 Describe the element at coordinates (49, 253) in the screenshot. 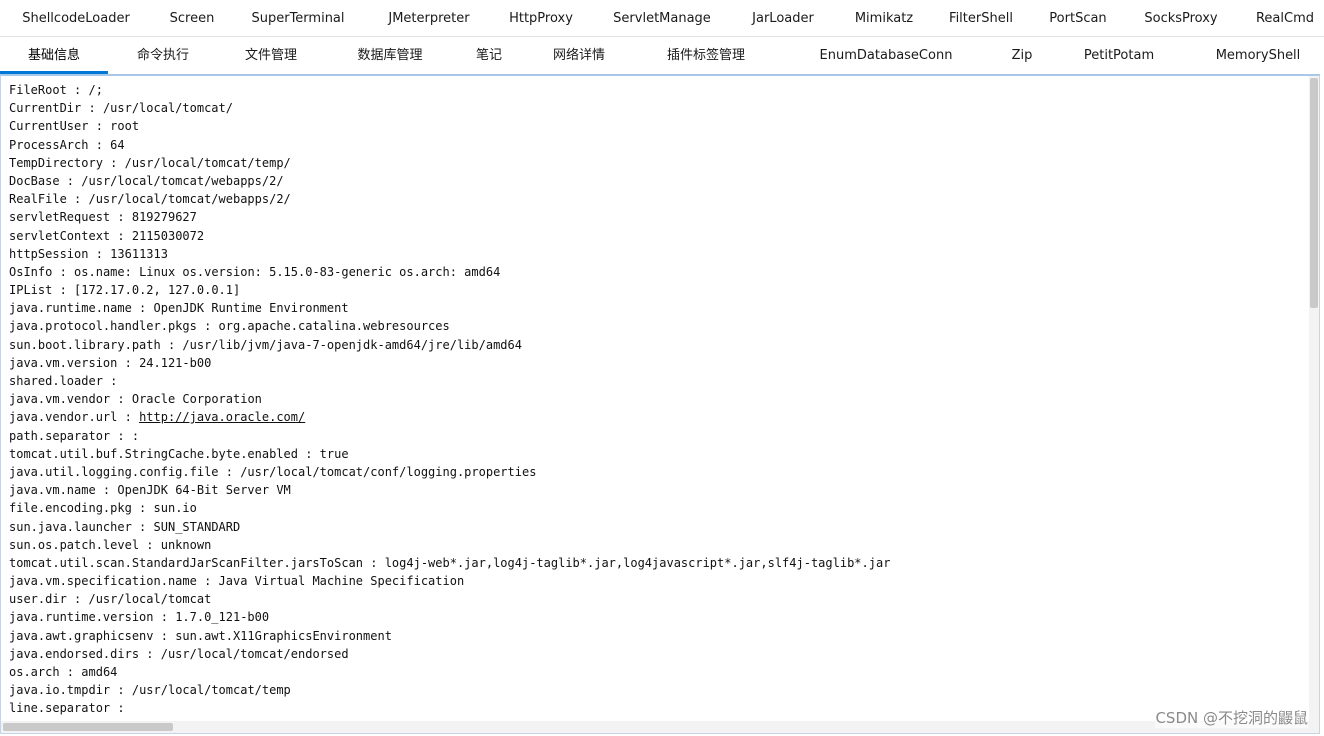

I see `info-key: httpSession` at that location.